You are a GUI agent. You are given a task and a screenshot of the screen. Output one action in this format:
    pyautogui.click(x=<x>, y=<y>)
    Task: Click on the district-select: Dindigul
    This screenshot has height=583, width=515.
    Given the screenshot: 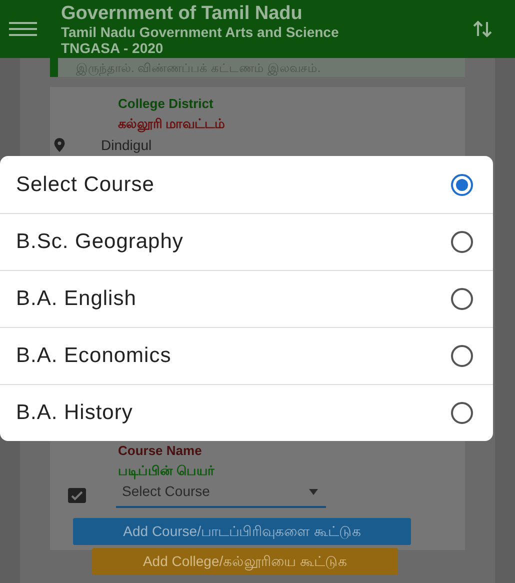 What is the action you would take?
    pyautogui.click(x=193, y=145)
    